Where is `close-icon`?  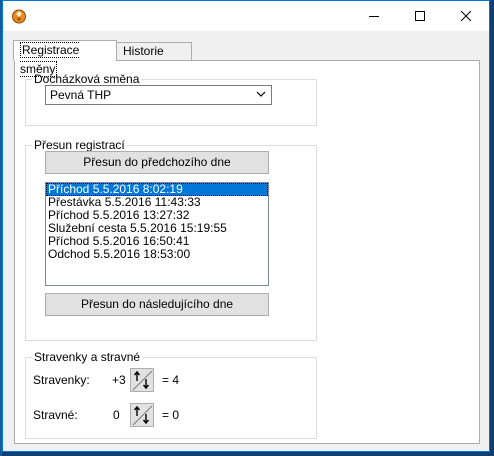 close-icon is located at coordinates (466, 16).